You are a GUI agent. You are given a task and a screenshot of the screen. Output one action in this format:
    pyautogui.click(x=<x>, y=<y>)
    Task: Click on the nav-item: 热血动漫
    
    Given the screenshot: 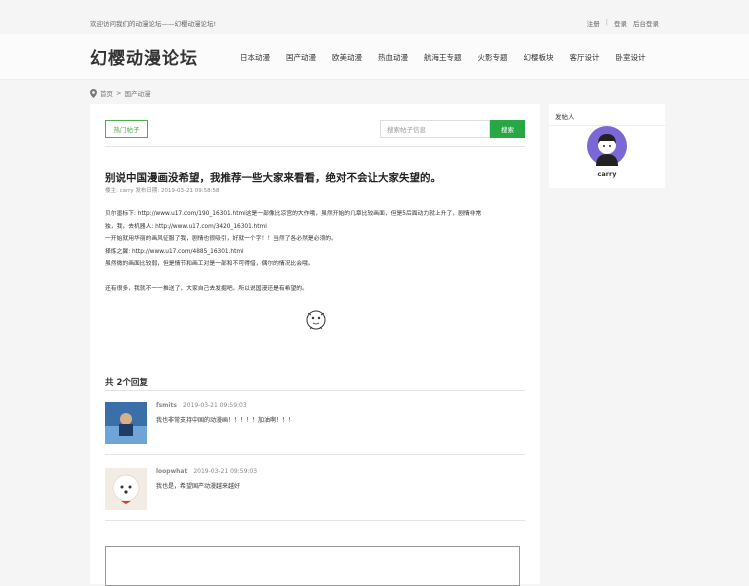 What is the action you would take?
    pyautogui.click(x=393, y=57)
    